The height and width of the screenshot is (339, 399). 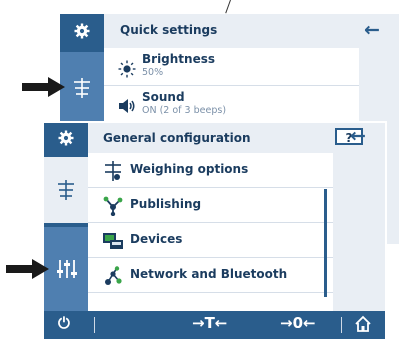 I want to click on publishing-label: Publishing, so click(x=166, y=204).